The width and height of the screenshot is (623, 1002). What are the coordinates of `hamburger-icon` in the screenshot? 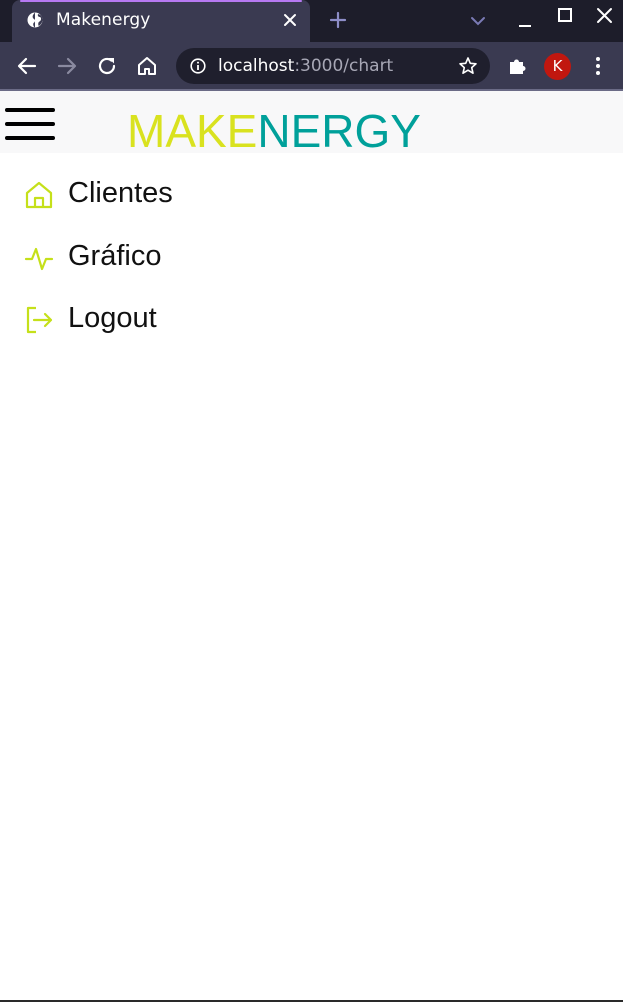 It's located at (30, 126).